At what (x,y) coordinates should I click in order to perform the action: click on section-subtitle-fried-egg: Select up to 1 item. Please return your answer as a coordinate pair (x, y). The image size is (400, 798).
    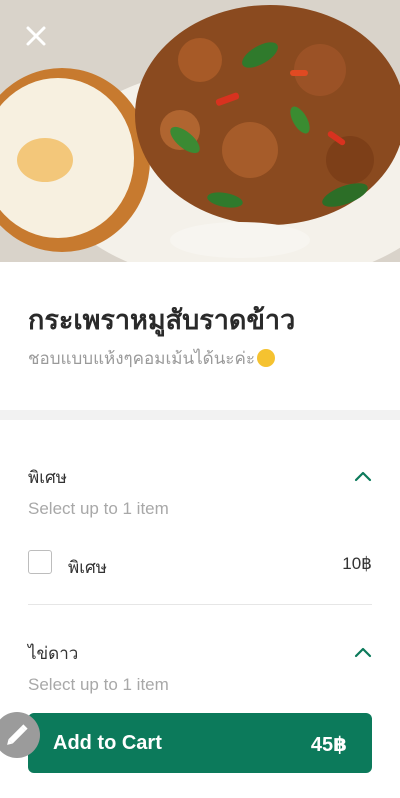
    Looking at the image, I should click on (98, 684).